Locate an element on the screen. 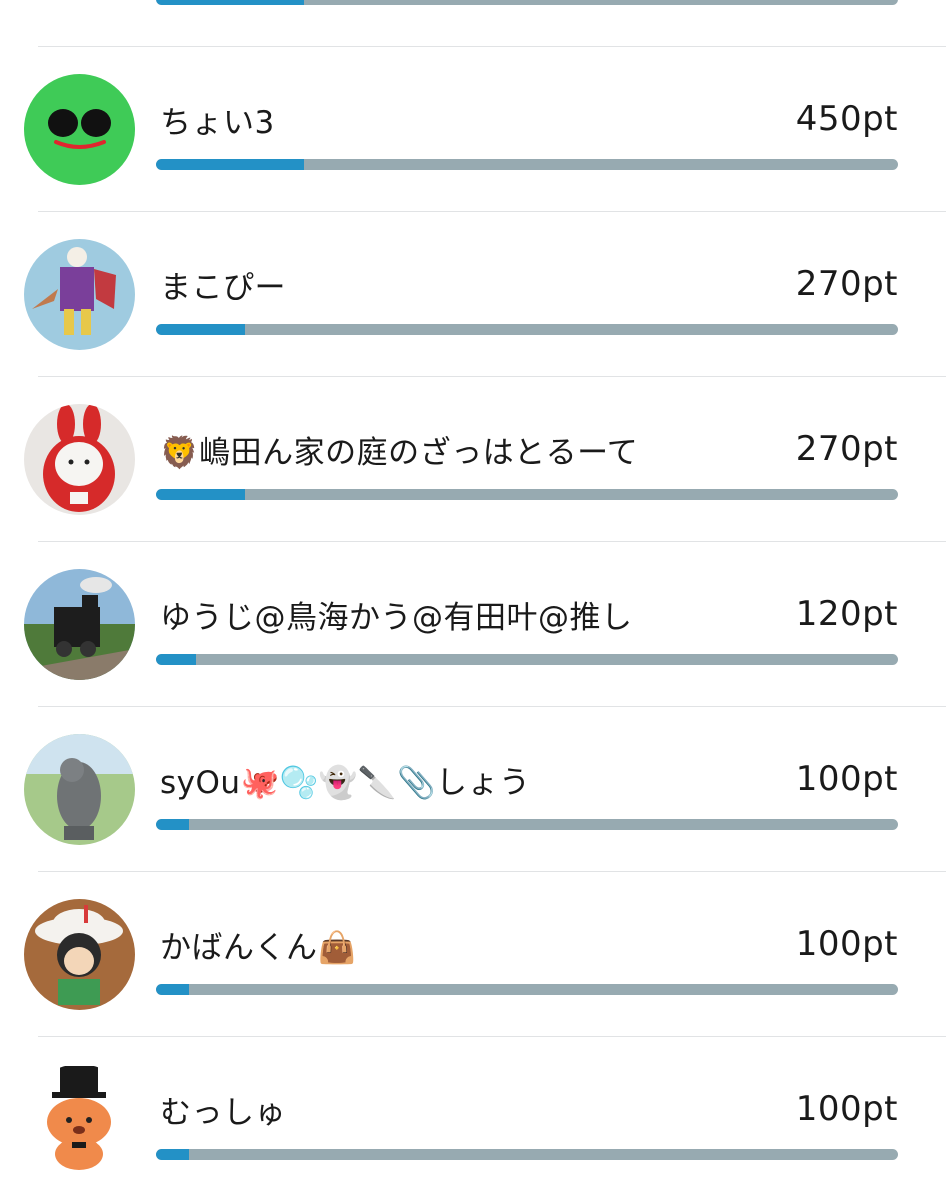 This screenshot has width=946, height=1200. user-name: 🦁嶋田ん家の庭のざっはとるーて is located at coordinates (399, 453).